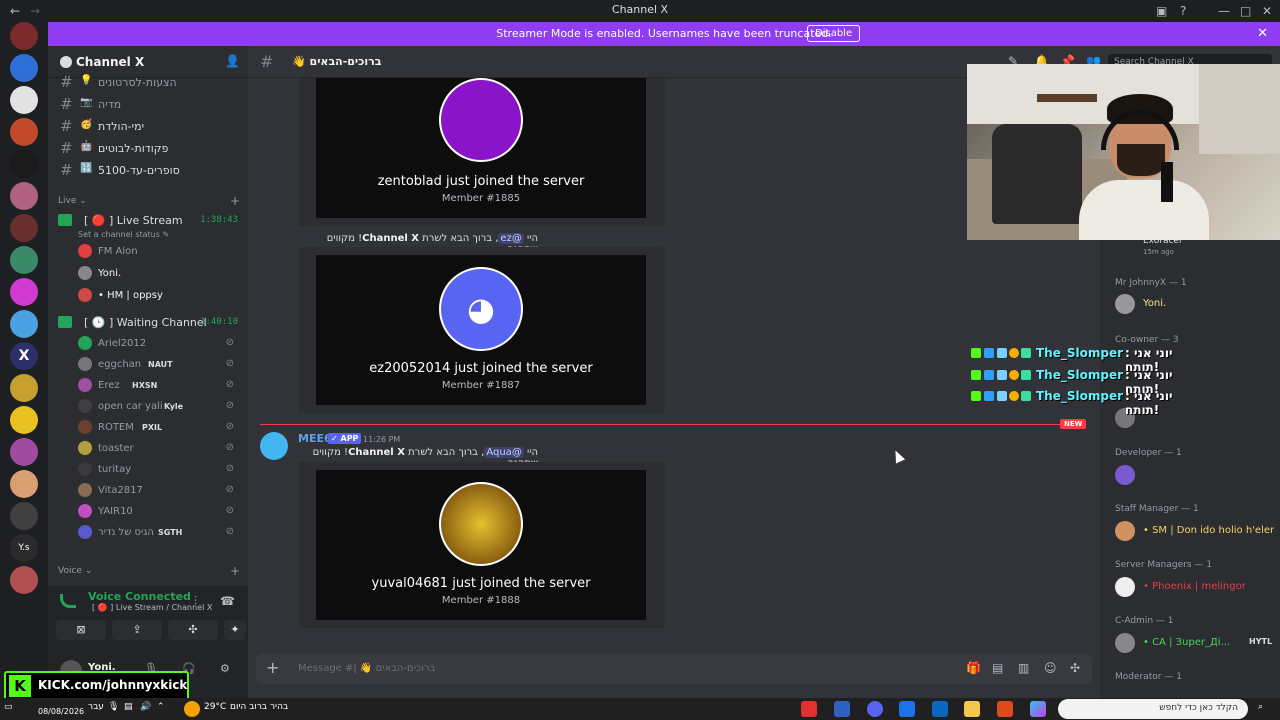 The image size is (1280, 720). Describe the element at coordinates (1196, 531) in the screenshot. I see `member-row: • SM | Don ido holio h'eler` at that location.